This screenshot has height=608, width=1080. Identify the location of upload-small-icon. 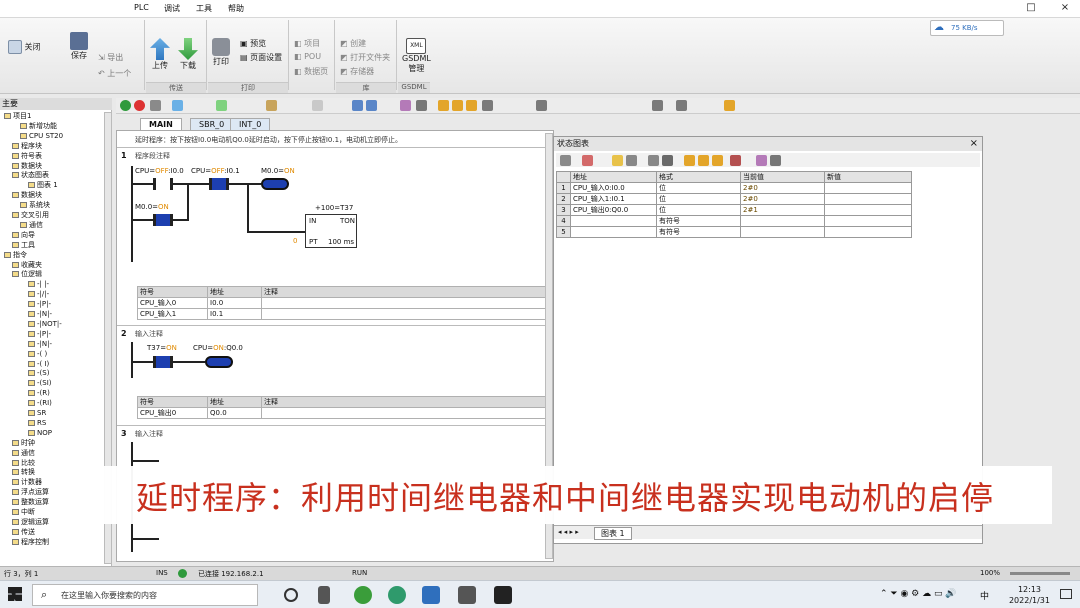
(177, 105).